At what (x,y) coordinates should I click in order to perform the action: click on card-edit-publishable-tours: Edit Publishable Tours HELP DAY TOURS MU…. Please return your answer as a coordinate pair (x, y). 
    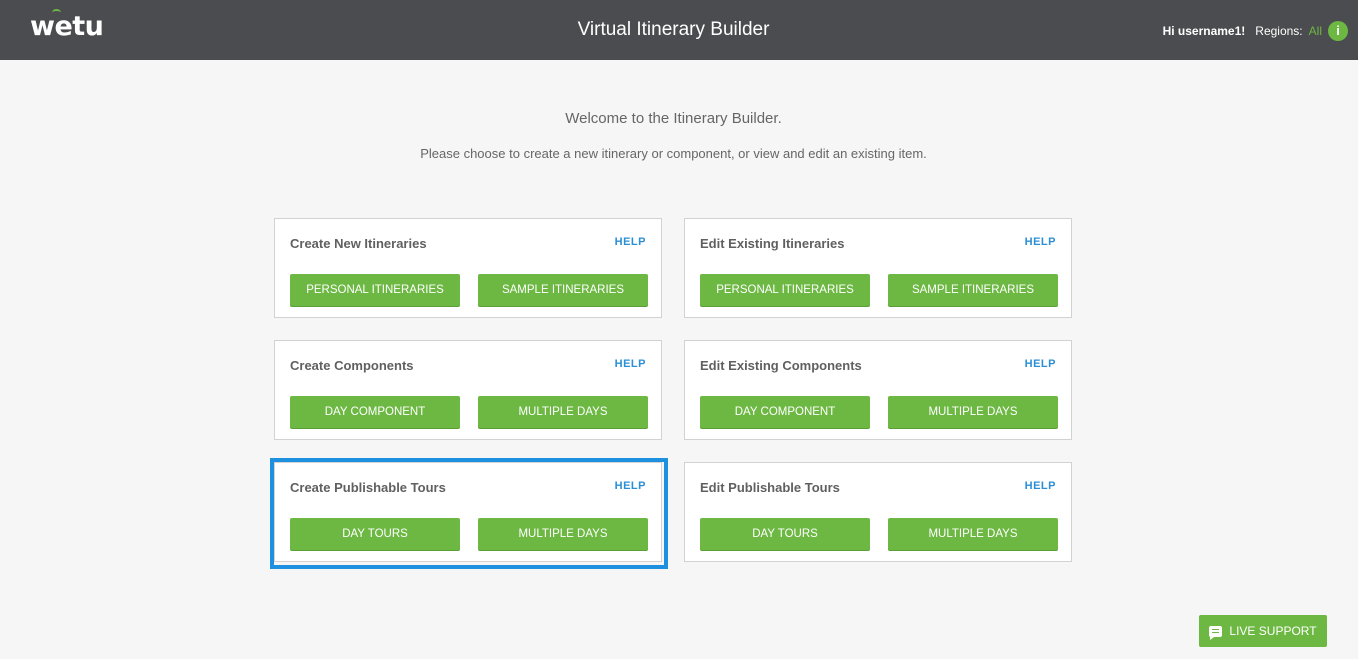
    Looking at the image, I should click on (878, 512).